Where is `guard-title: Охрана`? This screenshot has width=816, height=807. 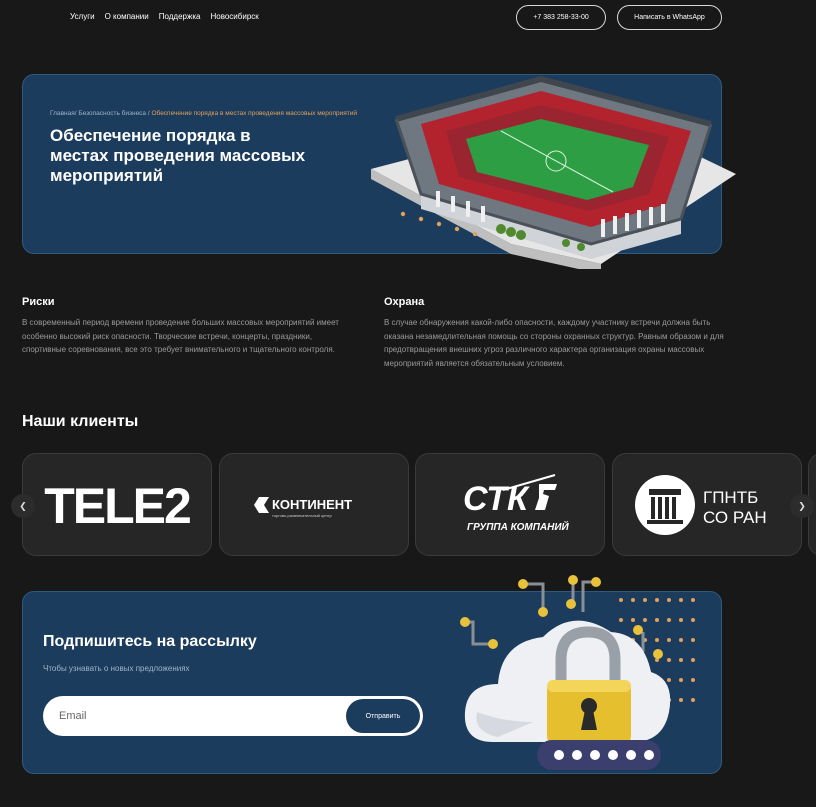 guard-title: Охрана is located at coordinates (404, 302).